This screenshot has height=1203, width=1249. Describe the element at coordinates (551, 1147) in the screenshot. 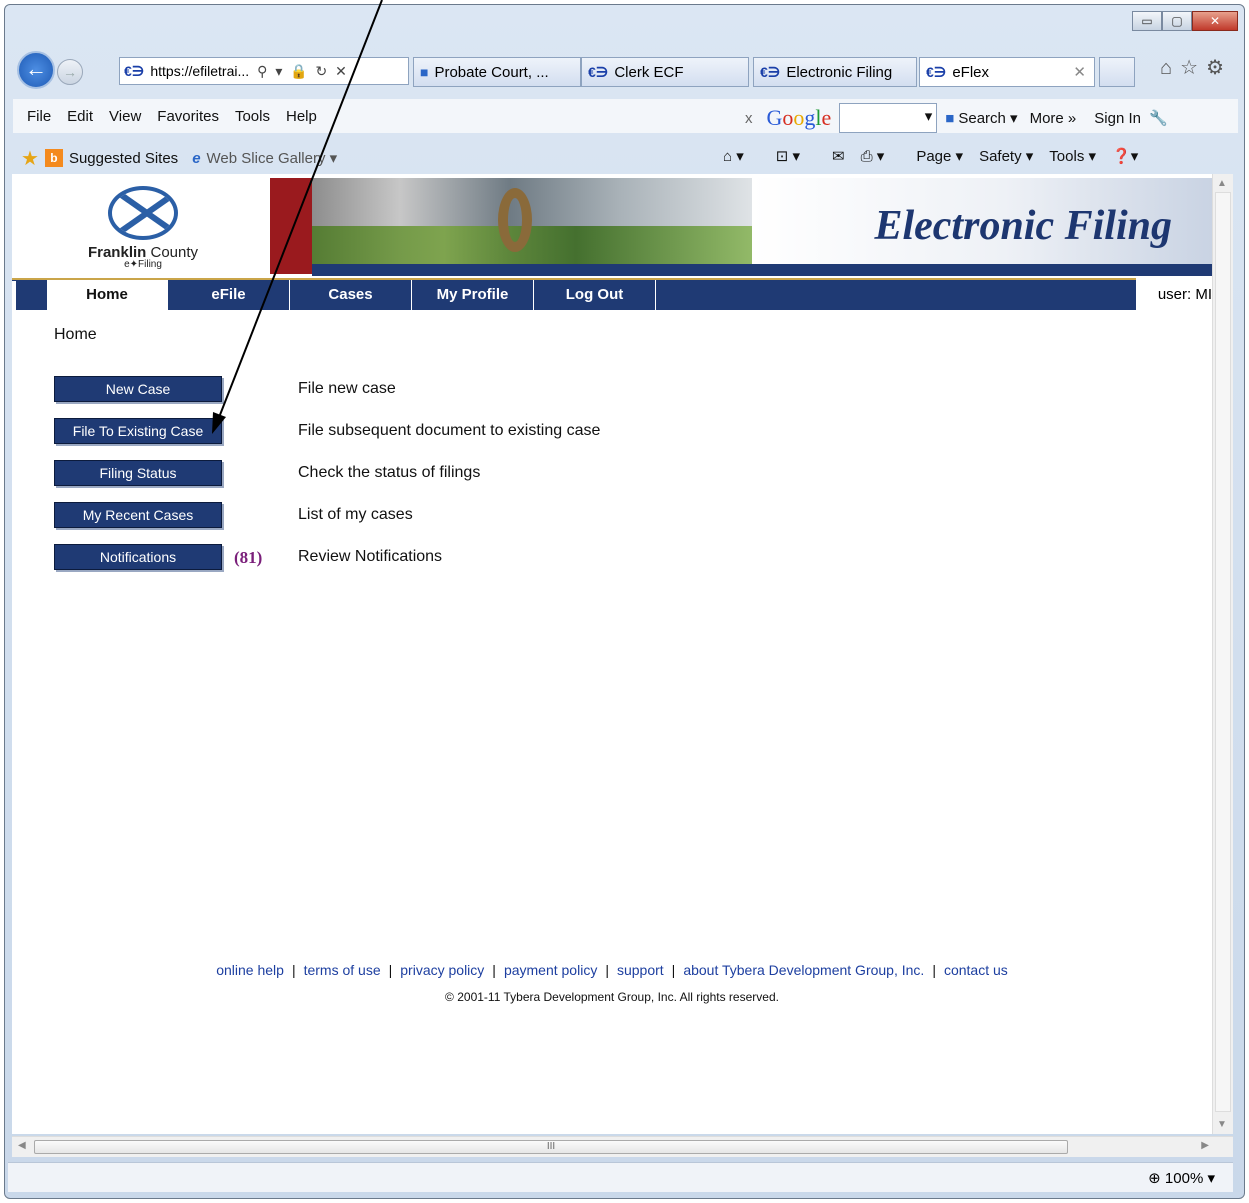

I see `horizontal-scroll-thumb: III` at that location.